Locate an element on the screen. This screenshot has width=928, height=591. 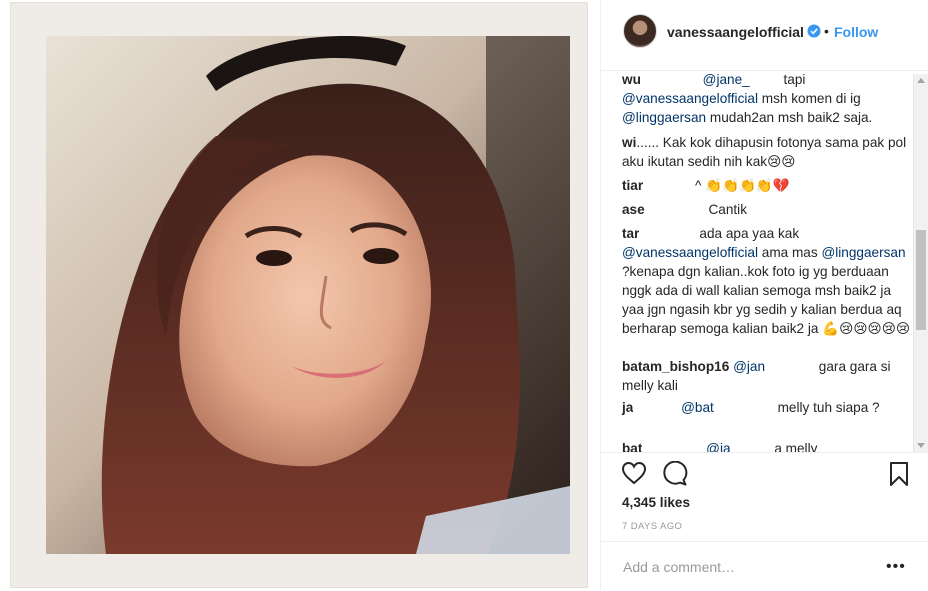
scroll-down-arrow-icon is located at coordinates (921, 445).